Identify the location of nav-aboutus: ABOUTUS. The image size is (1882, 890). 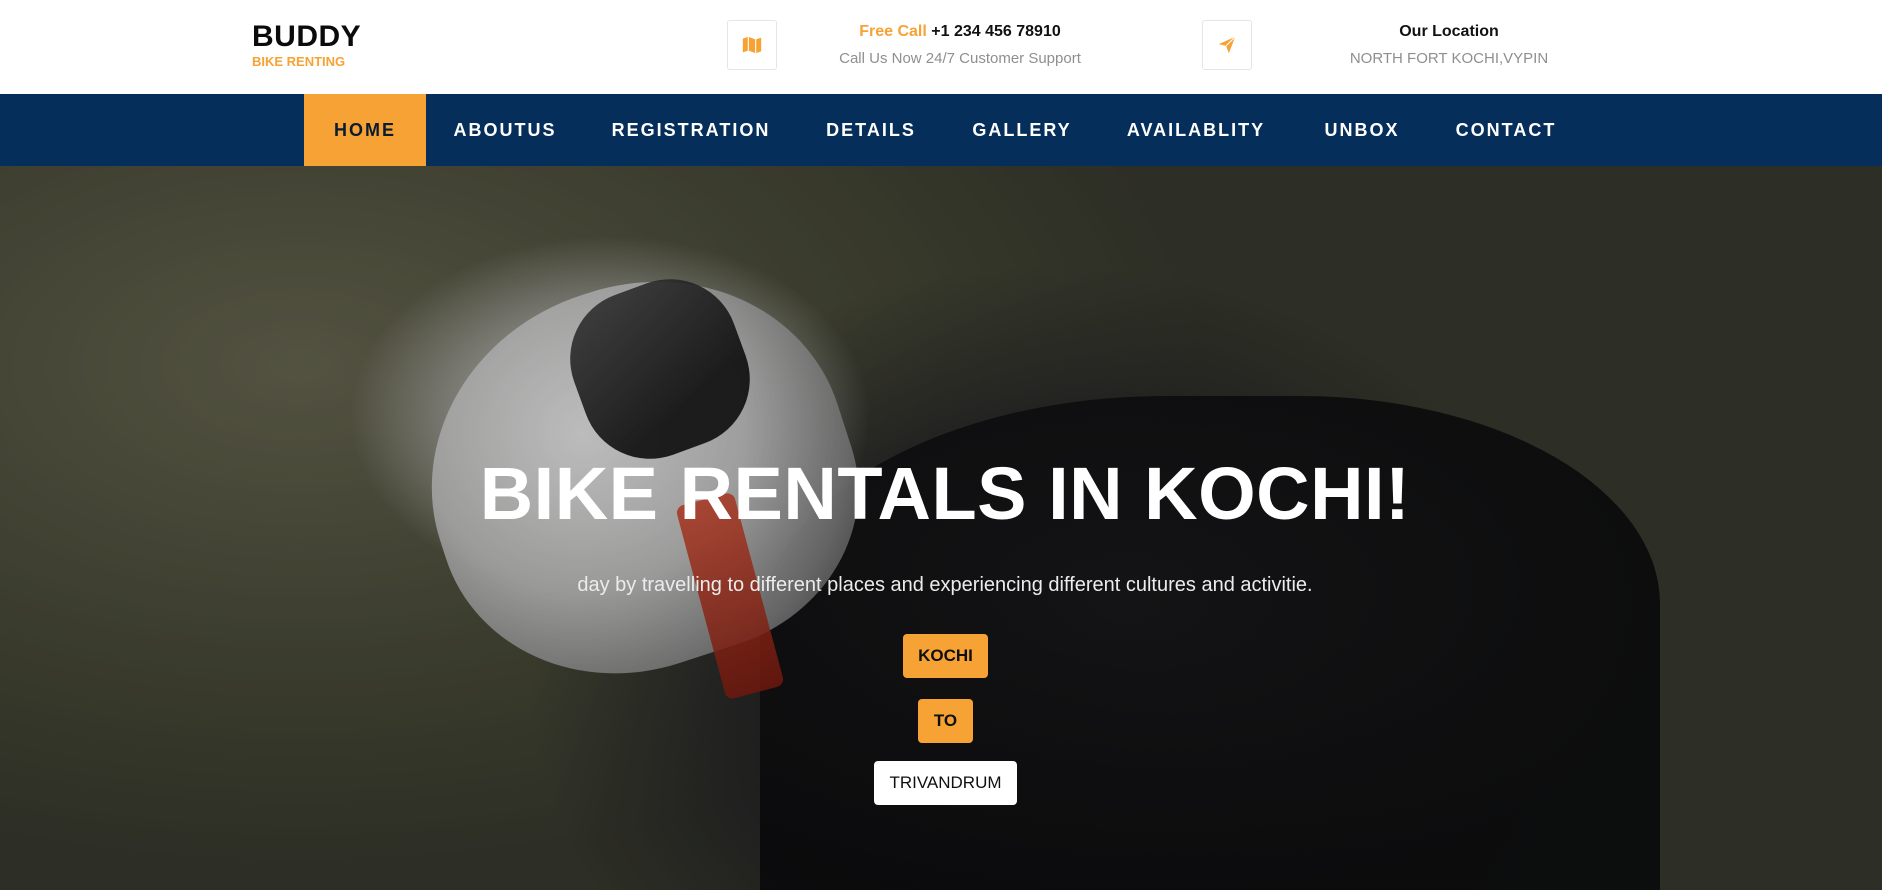
(505, 130).